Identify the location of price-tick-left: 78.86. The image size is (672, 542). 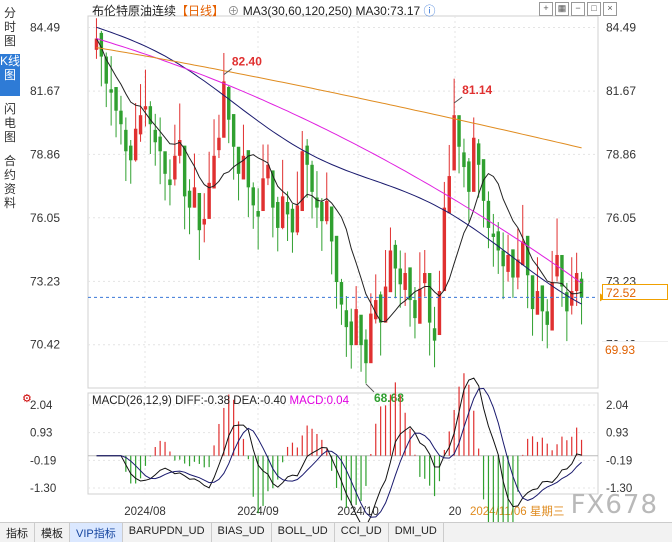
(45, 154).